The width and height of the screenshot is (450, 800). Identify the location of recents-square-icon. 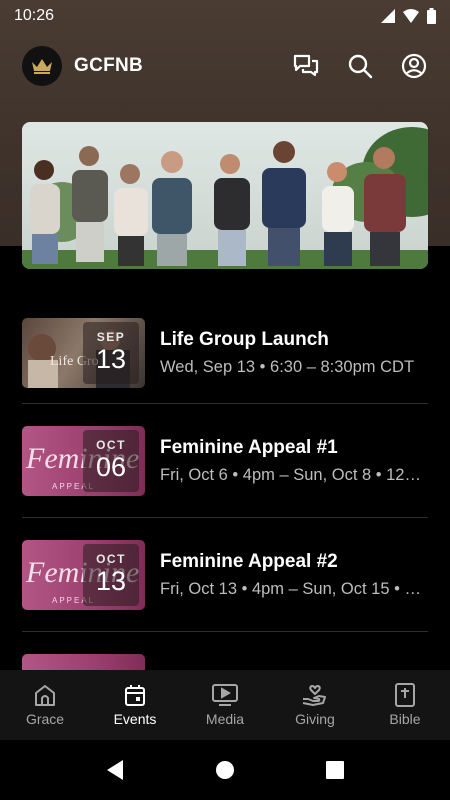
(335, 770).